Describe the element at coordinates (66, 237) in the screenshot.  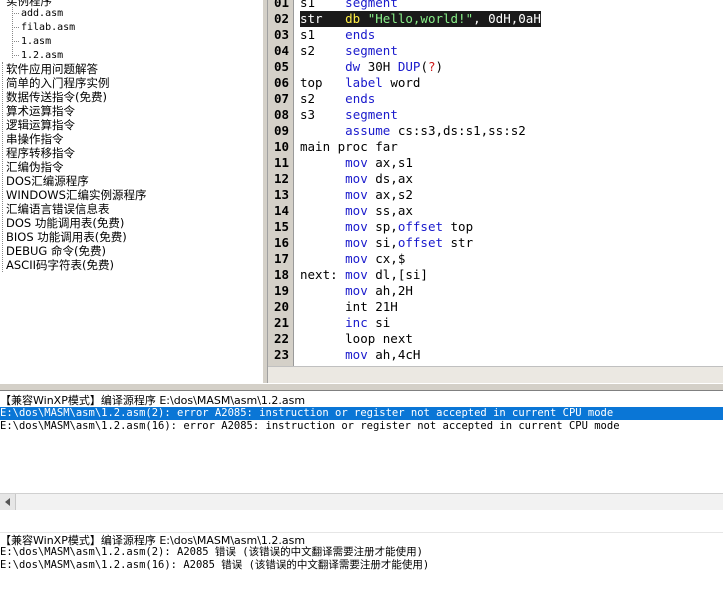
I see `tree-node-bios-func: BIOS 功能调用表(免费)` at that location.